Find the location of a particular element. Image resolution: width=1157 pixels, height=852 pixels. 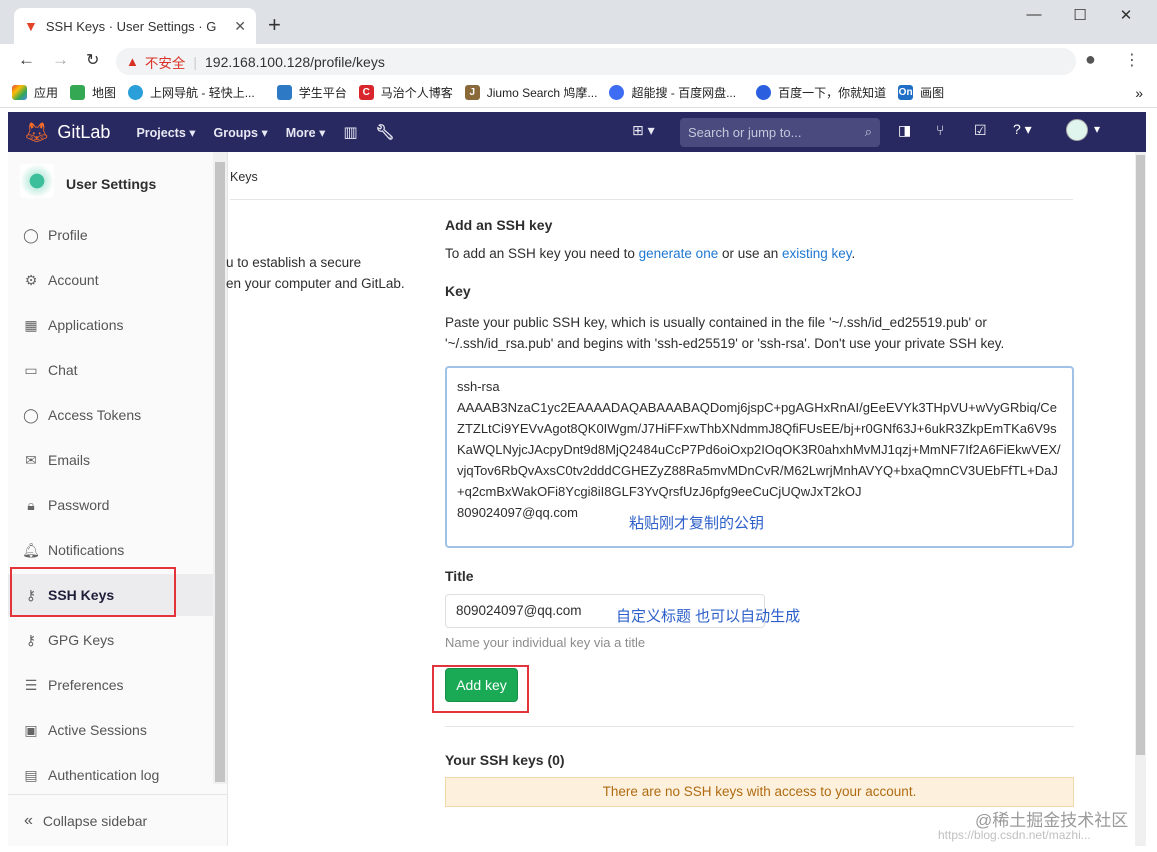

sidebar-item-label: Notifications is located at coordinates (86, 550).